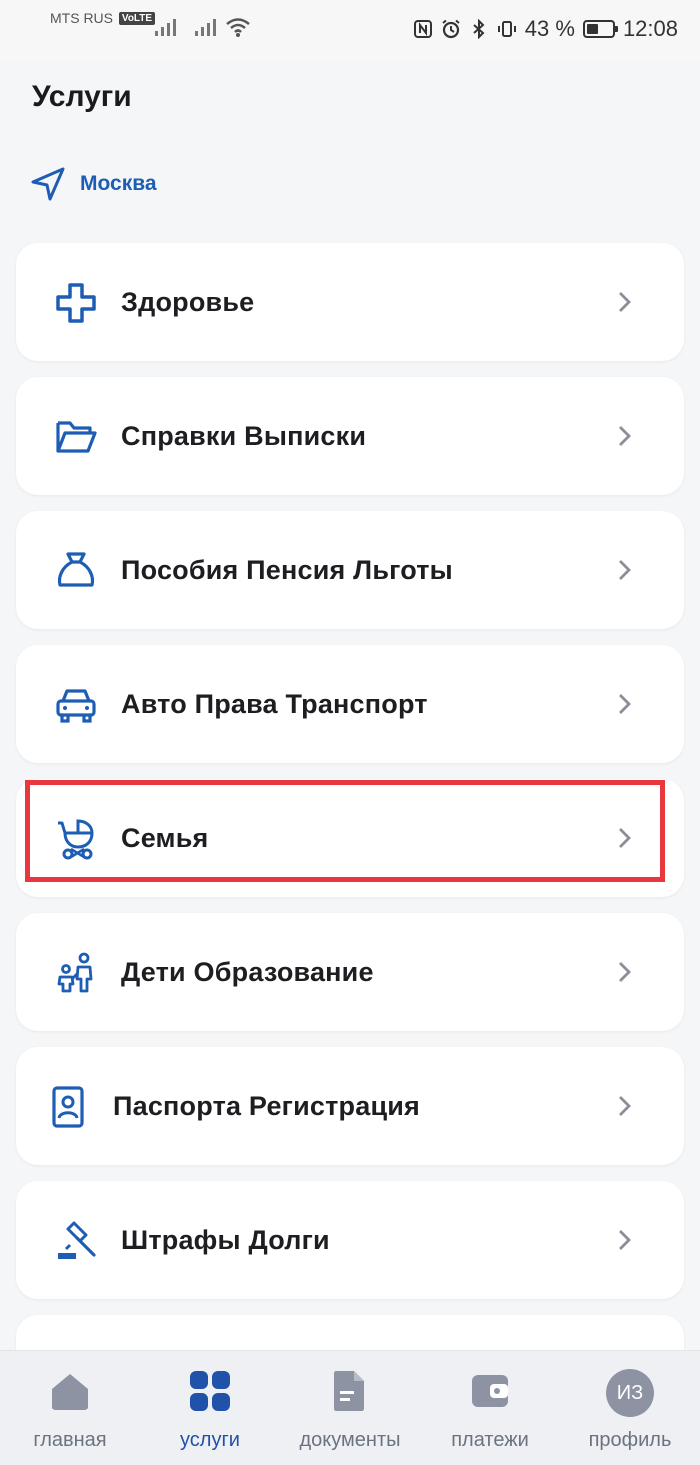 The height and width of the screenshot is (1465, 700). I want to click on folder-icon, so click(76, 437).